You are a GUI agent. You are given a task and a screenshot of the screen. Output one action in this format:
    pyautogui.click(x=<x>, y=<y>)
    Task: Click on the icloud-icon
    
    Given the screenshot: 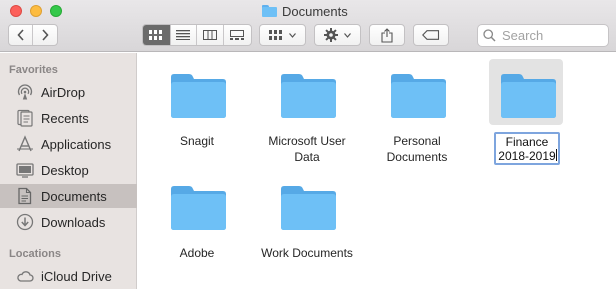 What is the action you would take?
    pyautogui.click(x=25, y=276)
    